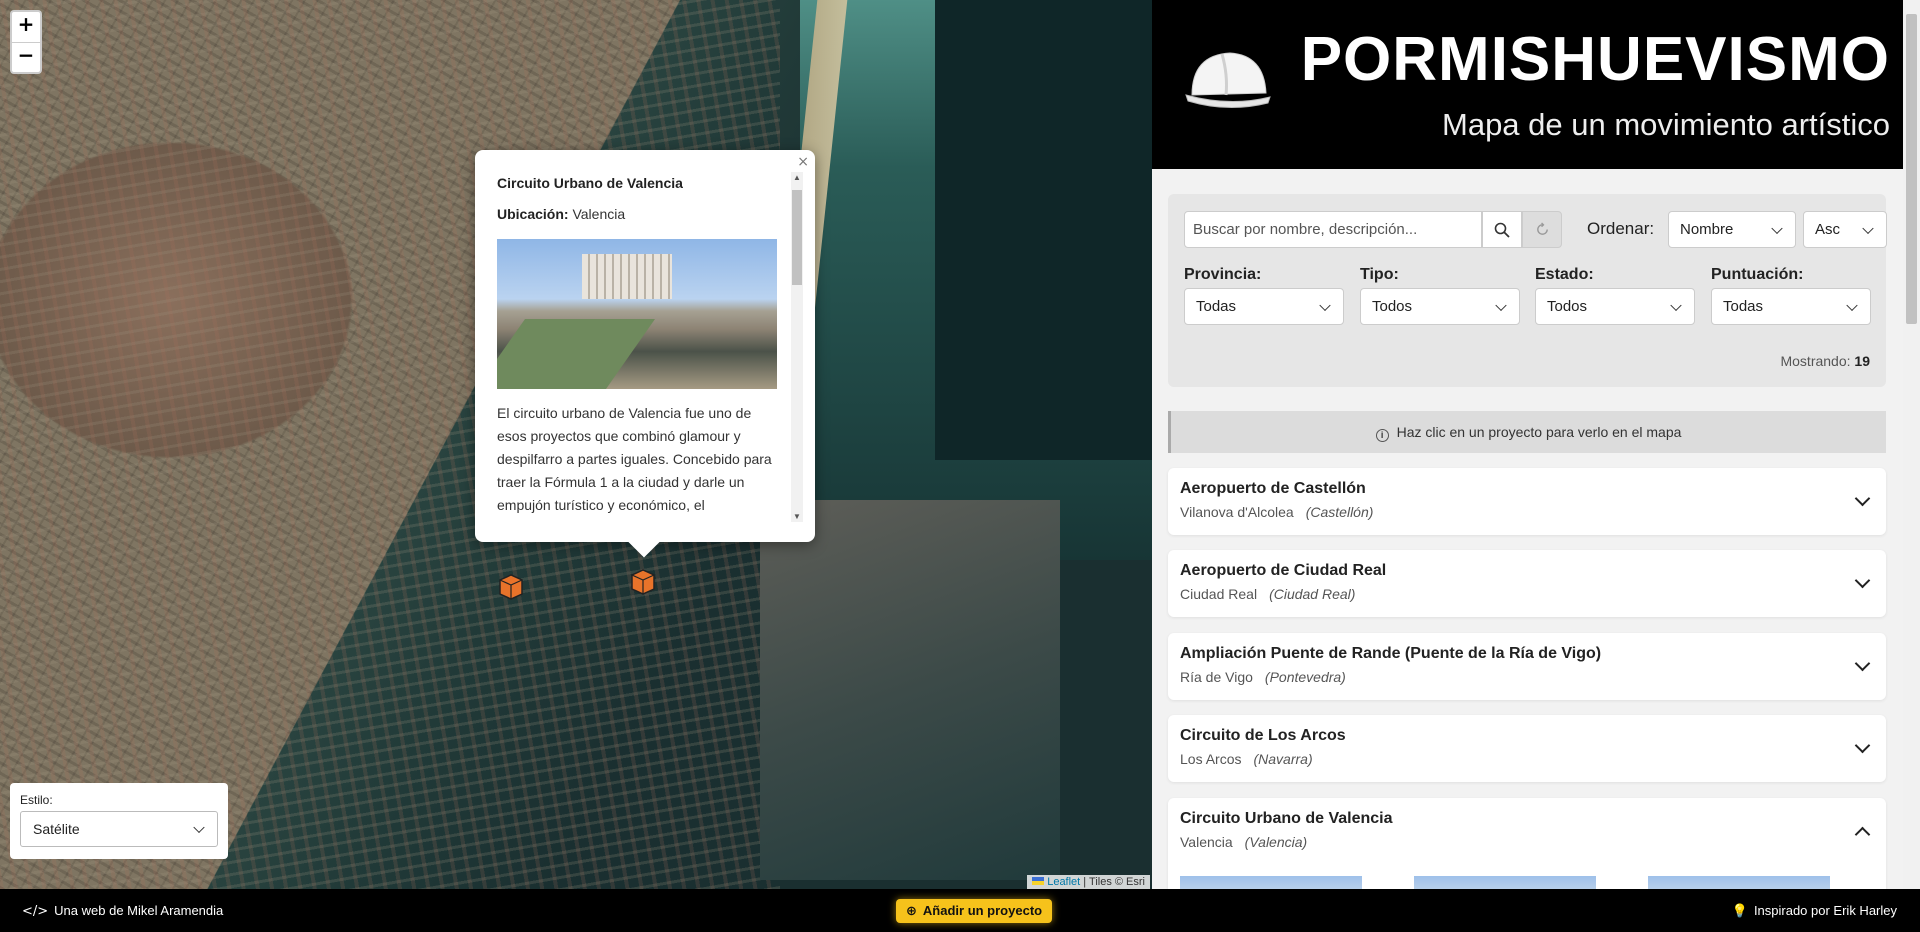 Image resolution: width=1920 pixels, height=932 pixels. I want to click on project-name: Aeropuerto de Castellón, so click(1273, 488).